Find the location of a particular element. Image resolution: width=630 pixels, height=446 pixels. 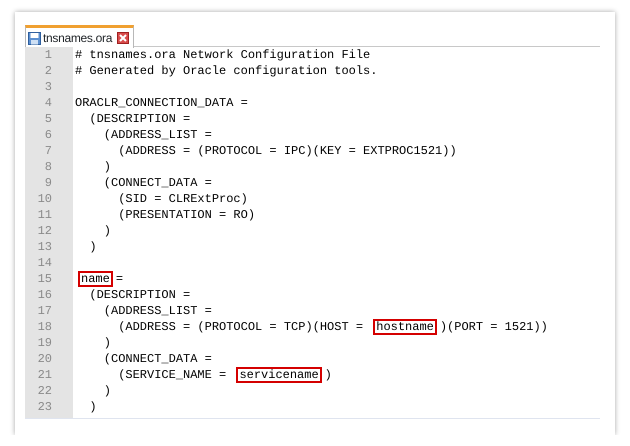

line-number: 6 is located at coordinates (49, 135).